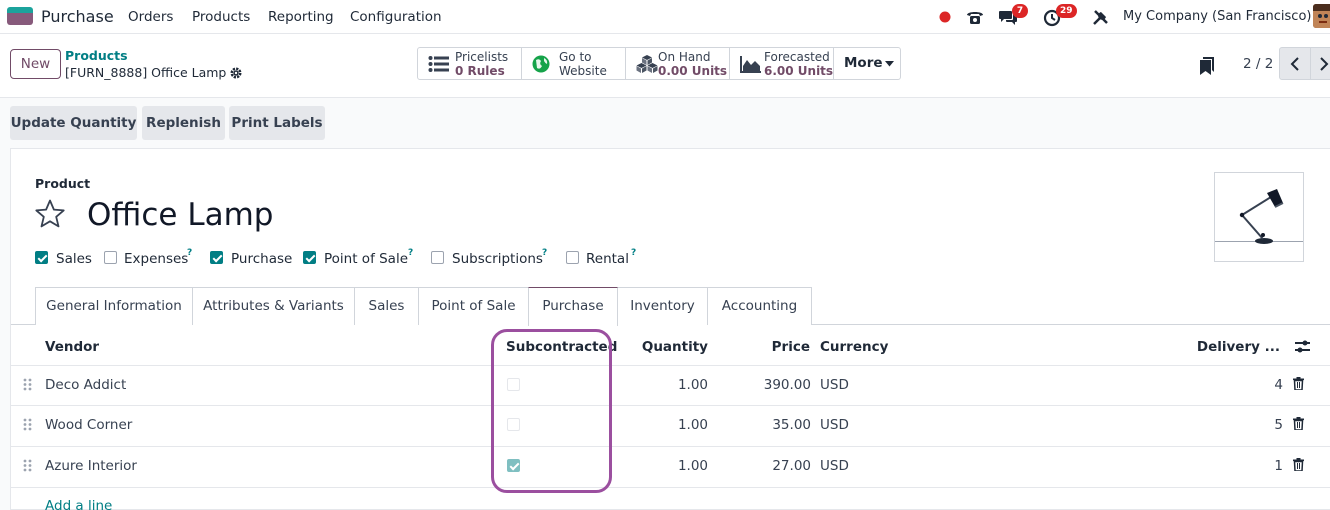 Image resolution: width=1330 pixels, height=510 pixels. What do you see at coordinates (797, 57) in the screenshot?
I see `forecasted-label: Forecasted` at bounding box center [797, 57].